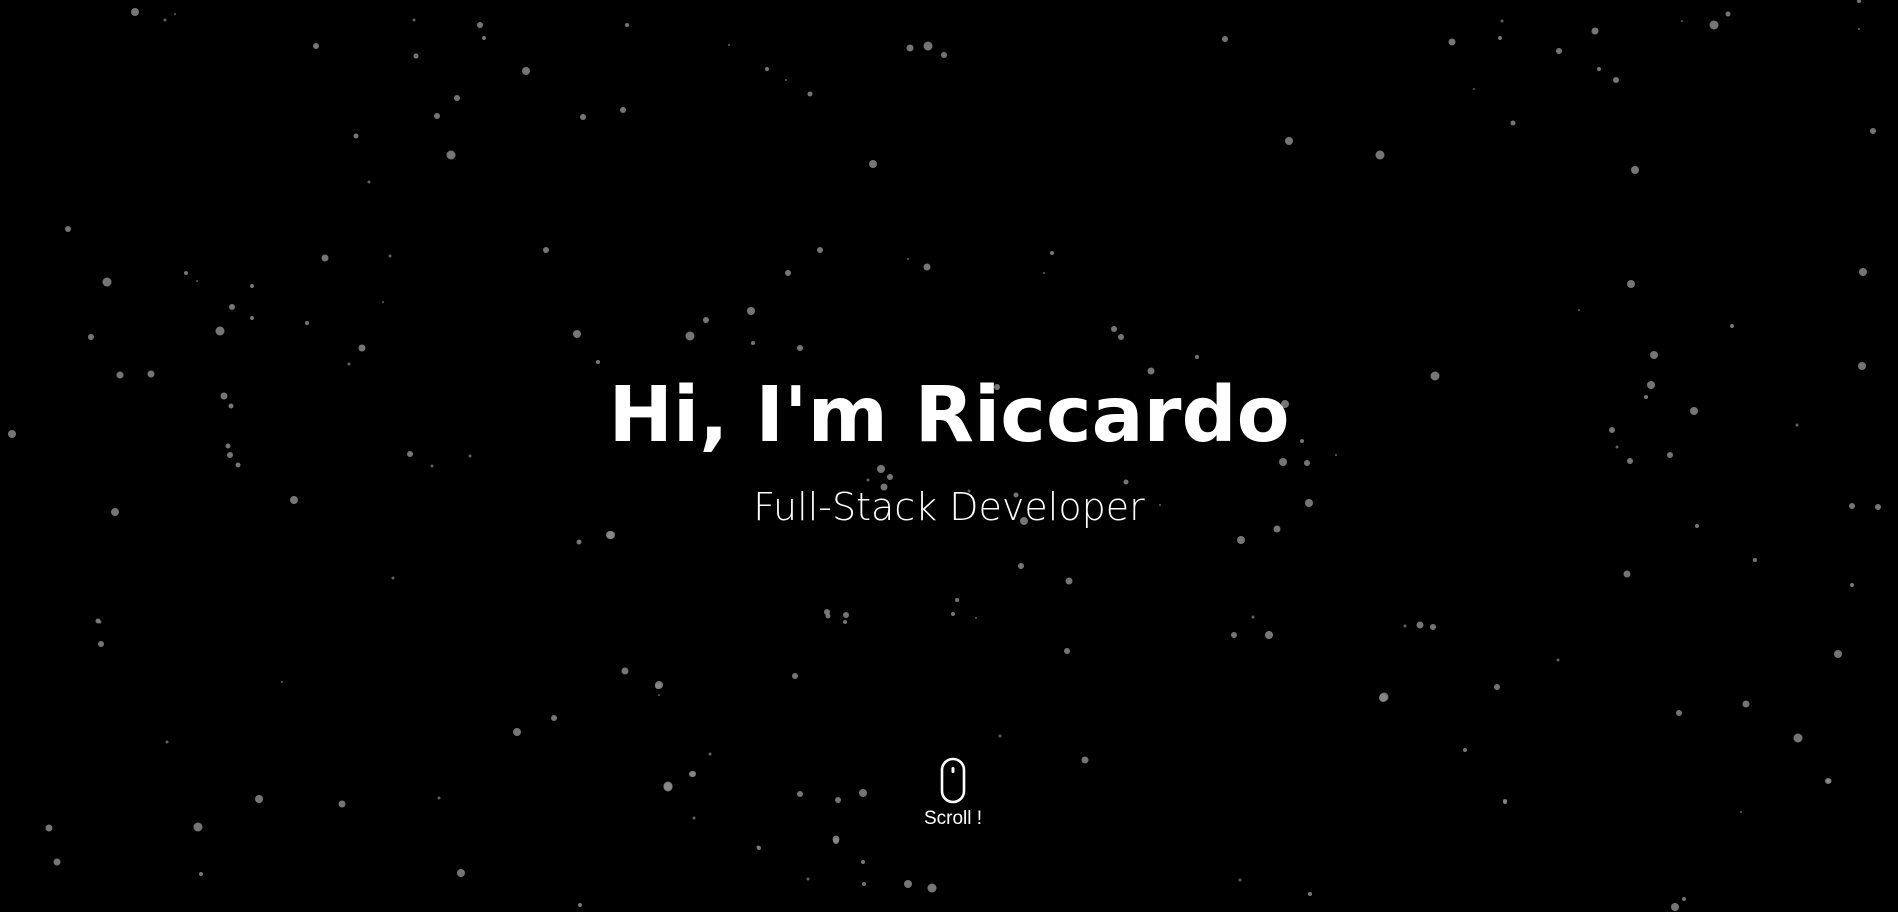 The width and height of the screenshot is (1898, 912). Describe the element at coordinates (953, 780) in the screenshot. I see `mouse-icon` at that location.